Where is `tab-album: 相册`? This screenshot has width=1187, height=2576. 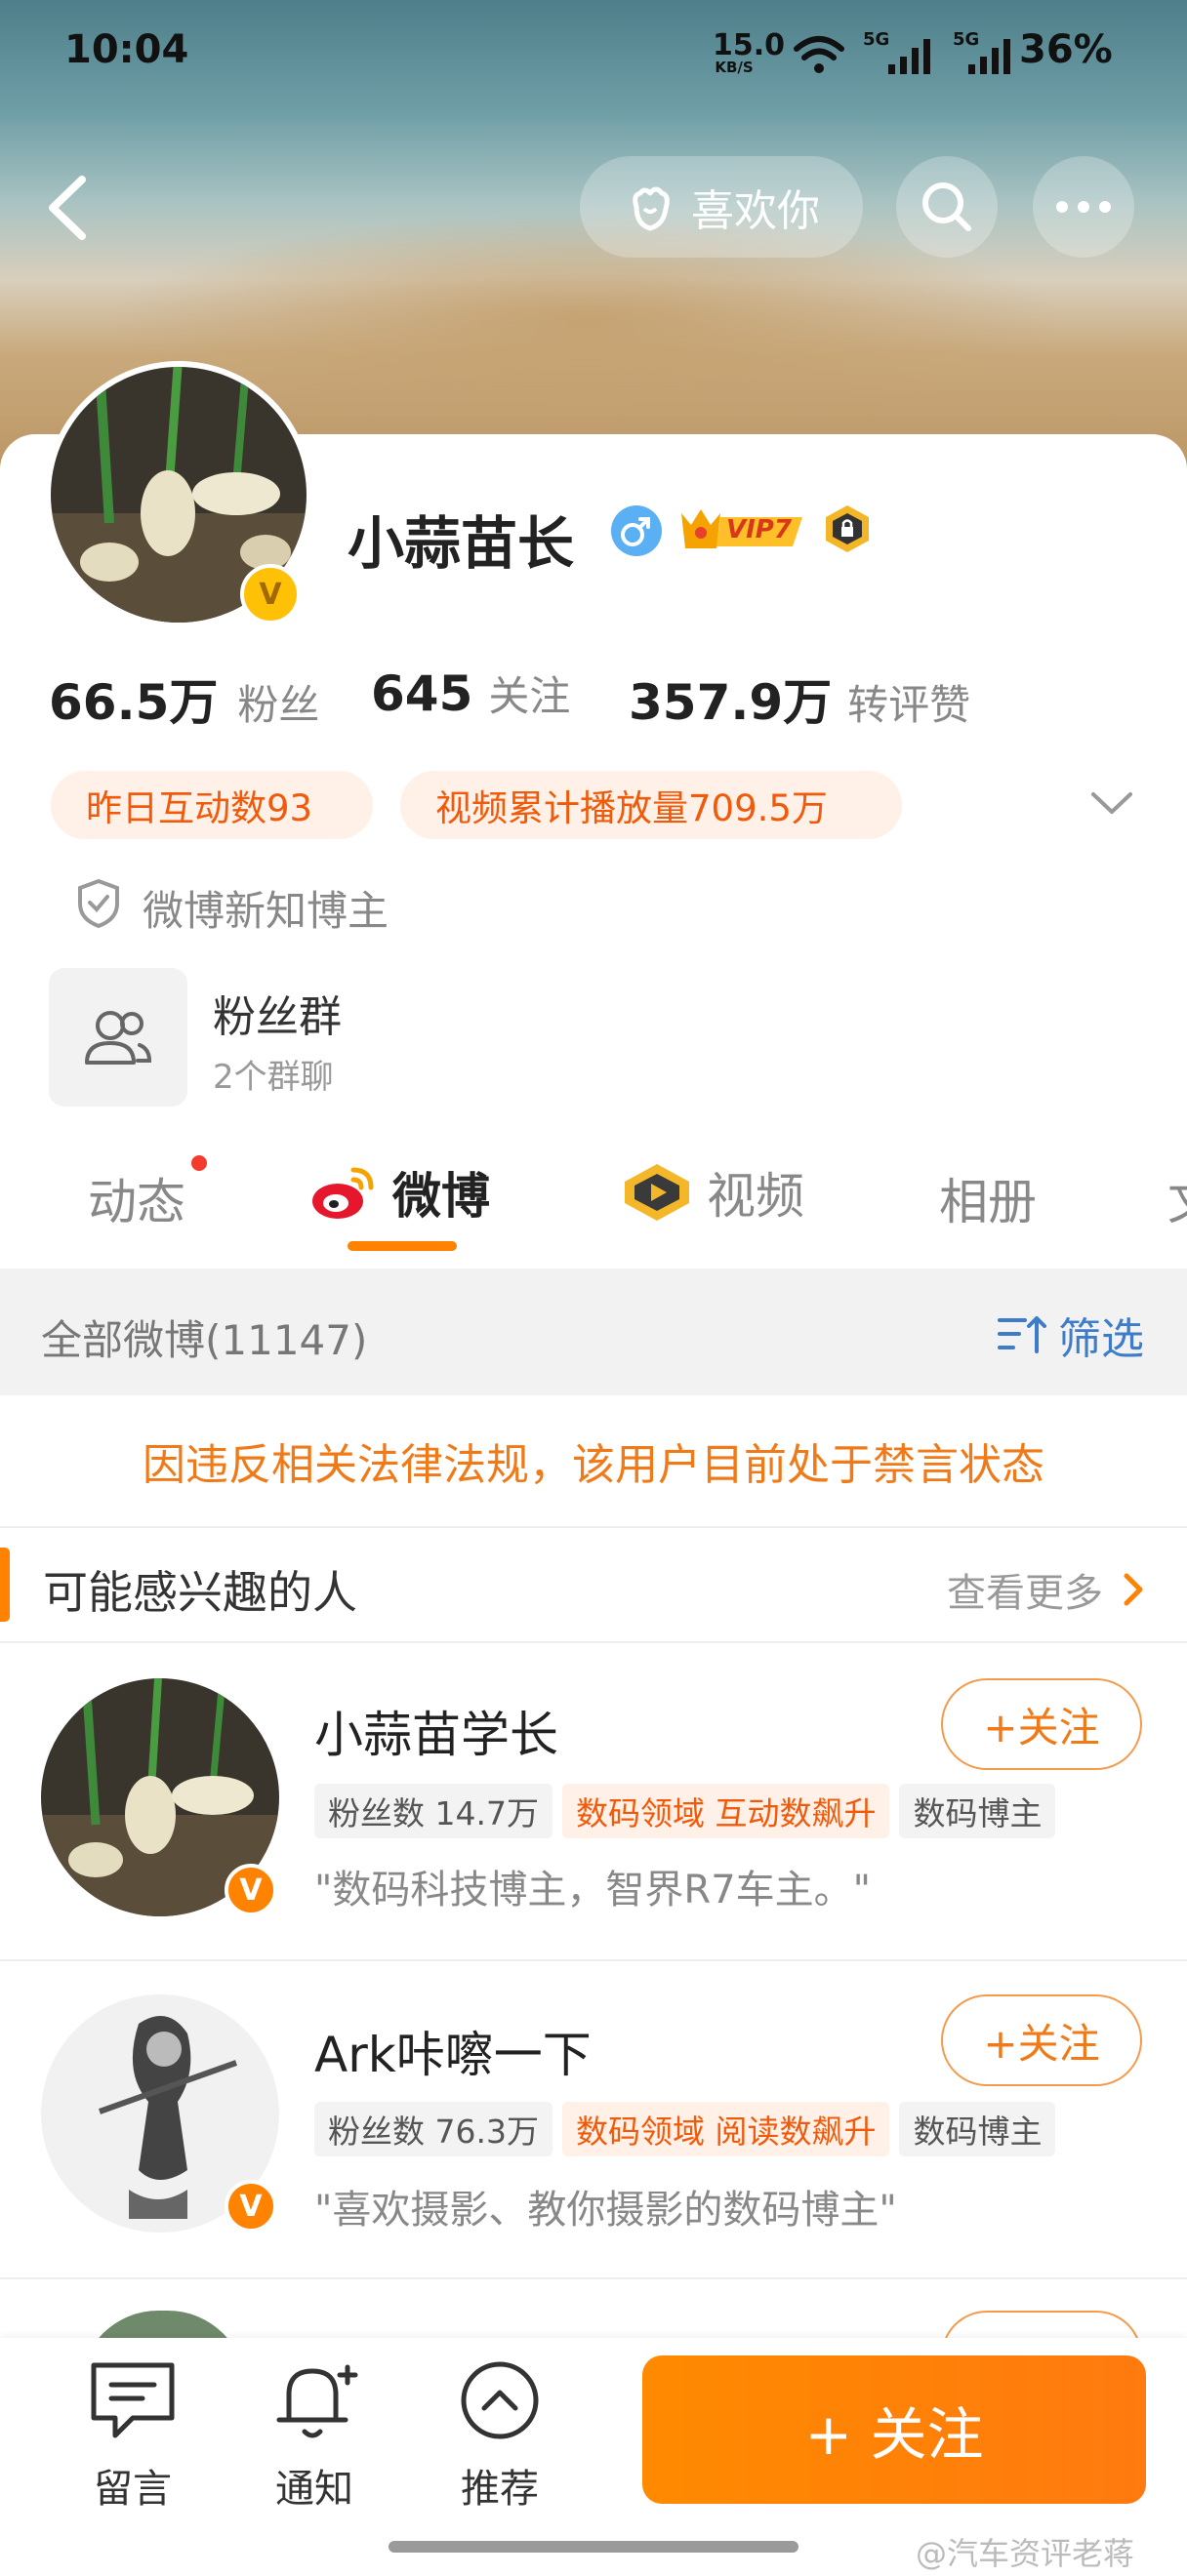 tab-album: 相册 is located at coordinates (988, 1198).